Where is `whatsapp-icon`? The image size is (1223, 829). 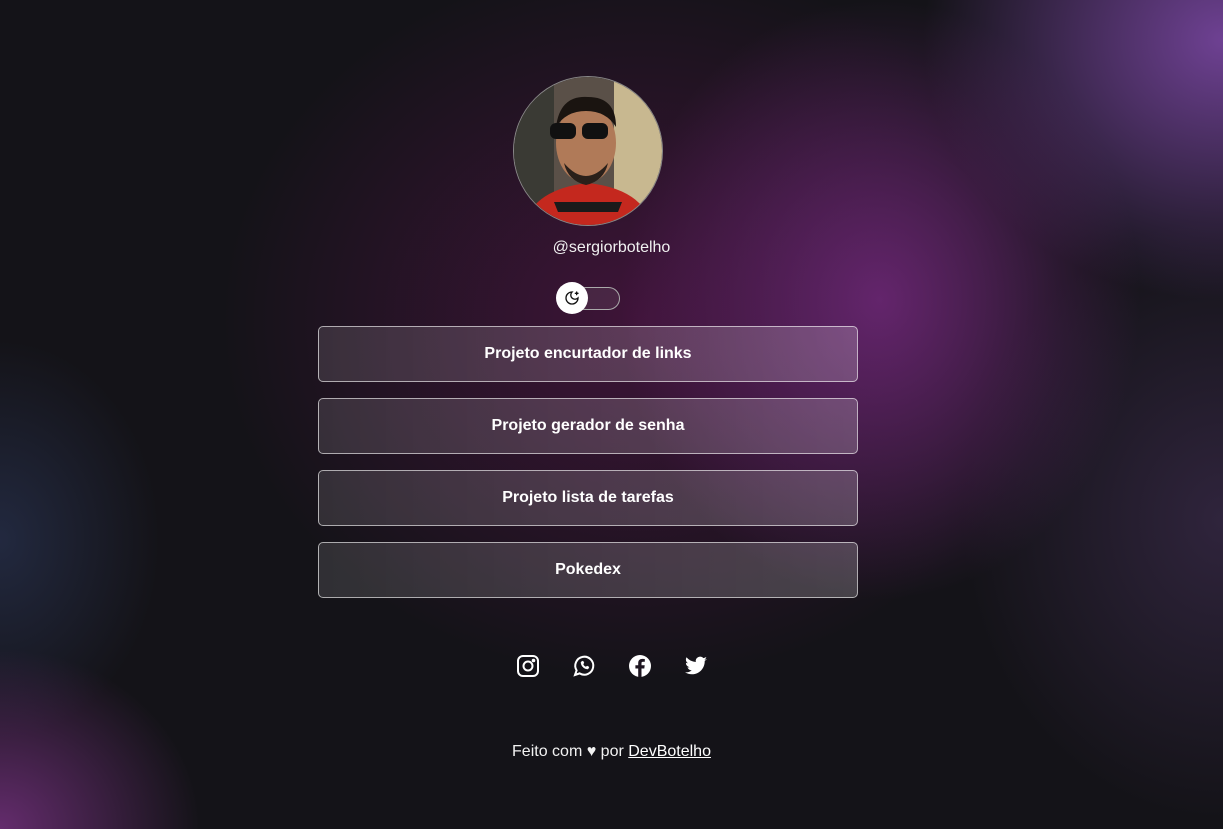
whatsapp-icon is located at coordinates (584, 666).